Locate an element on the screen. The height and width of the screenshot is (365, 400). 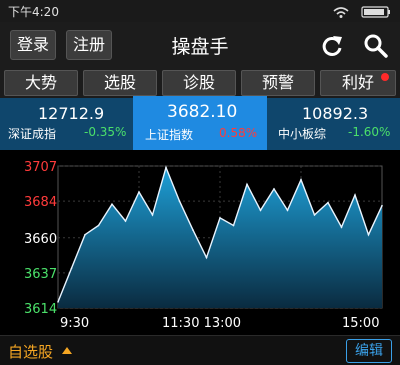
refresh-icon is located at coordinates (332, 46).